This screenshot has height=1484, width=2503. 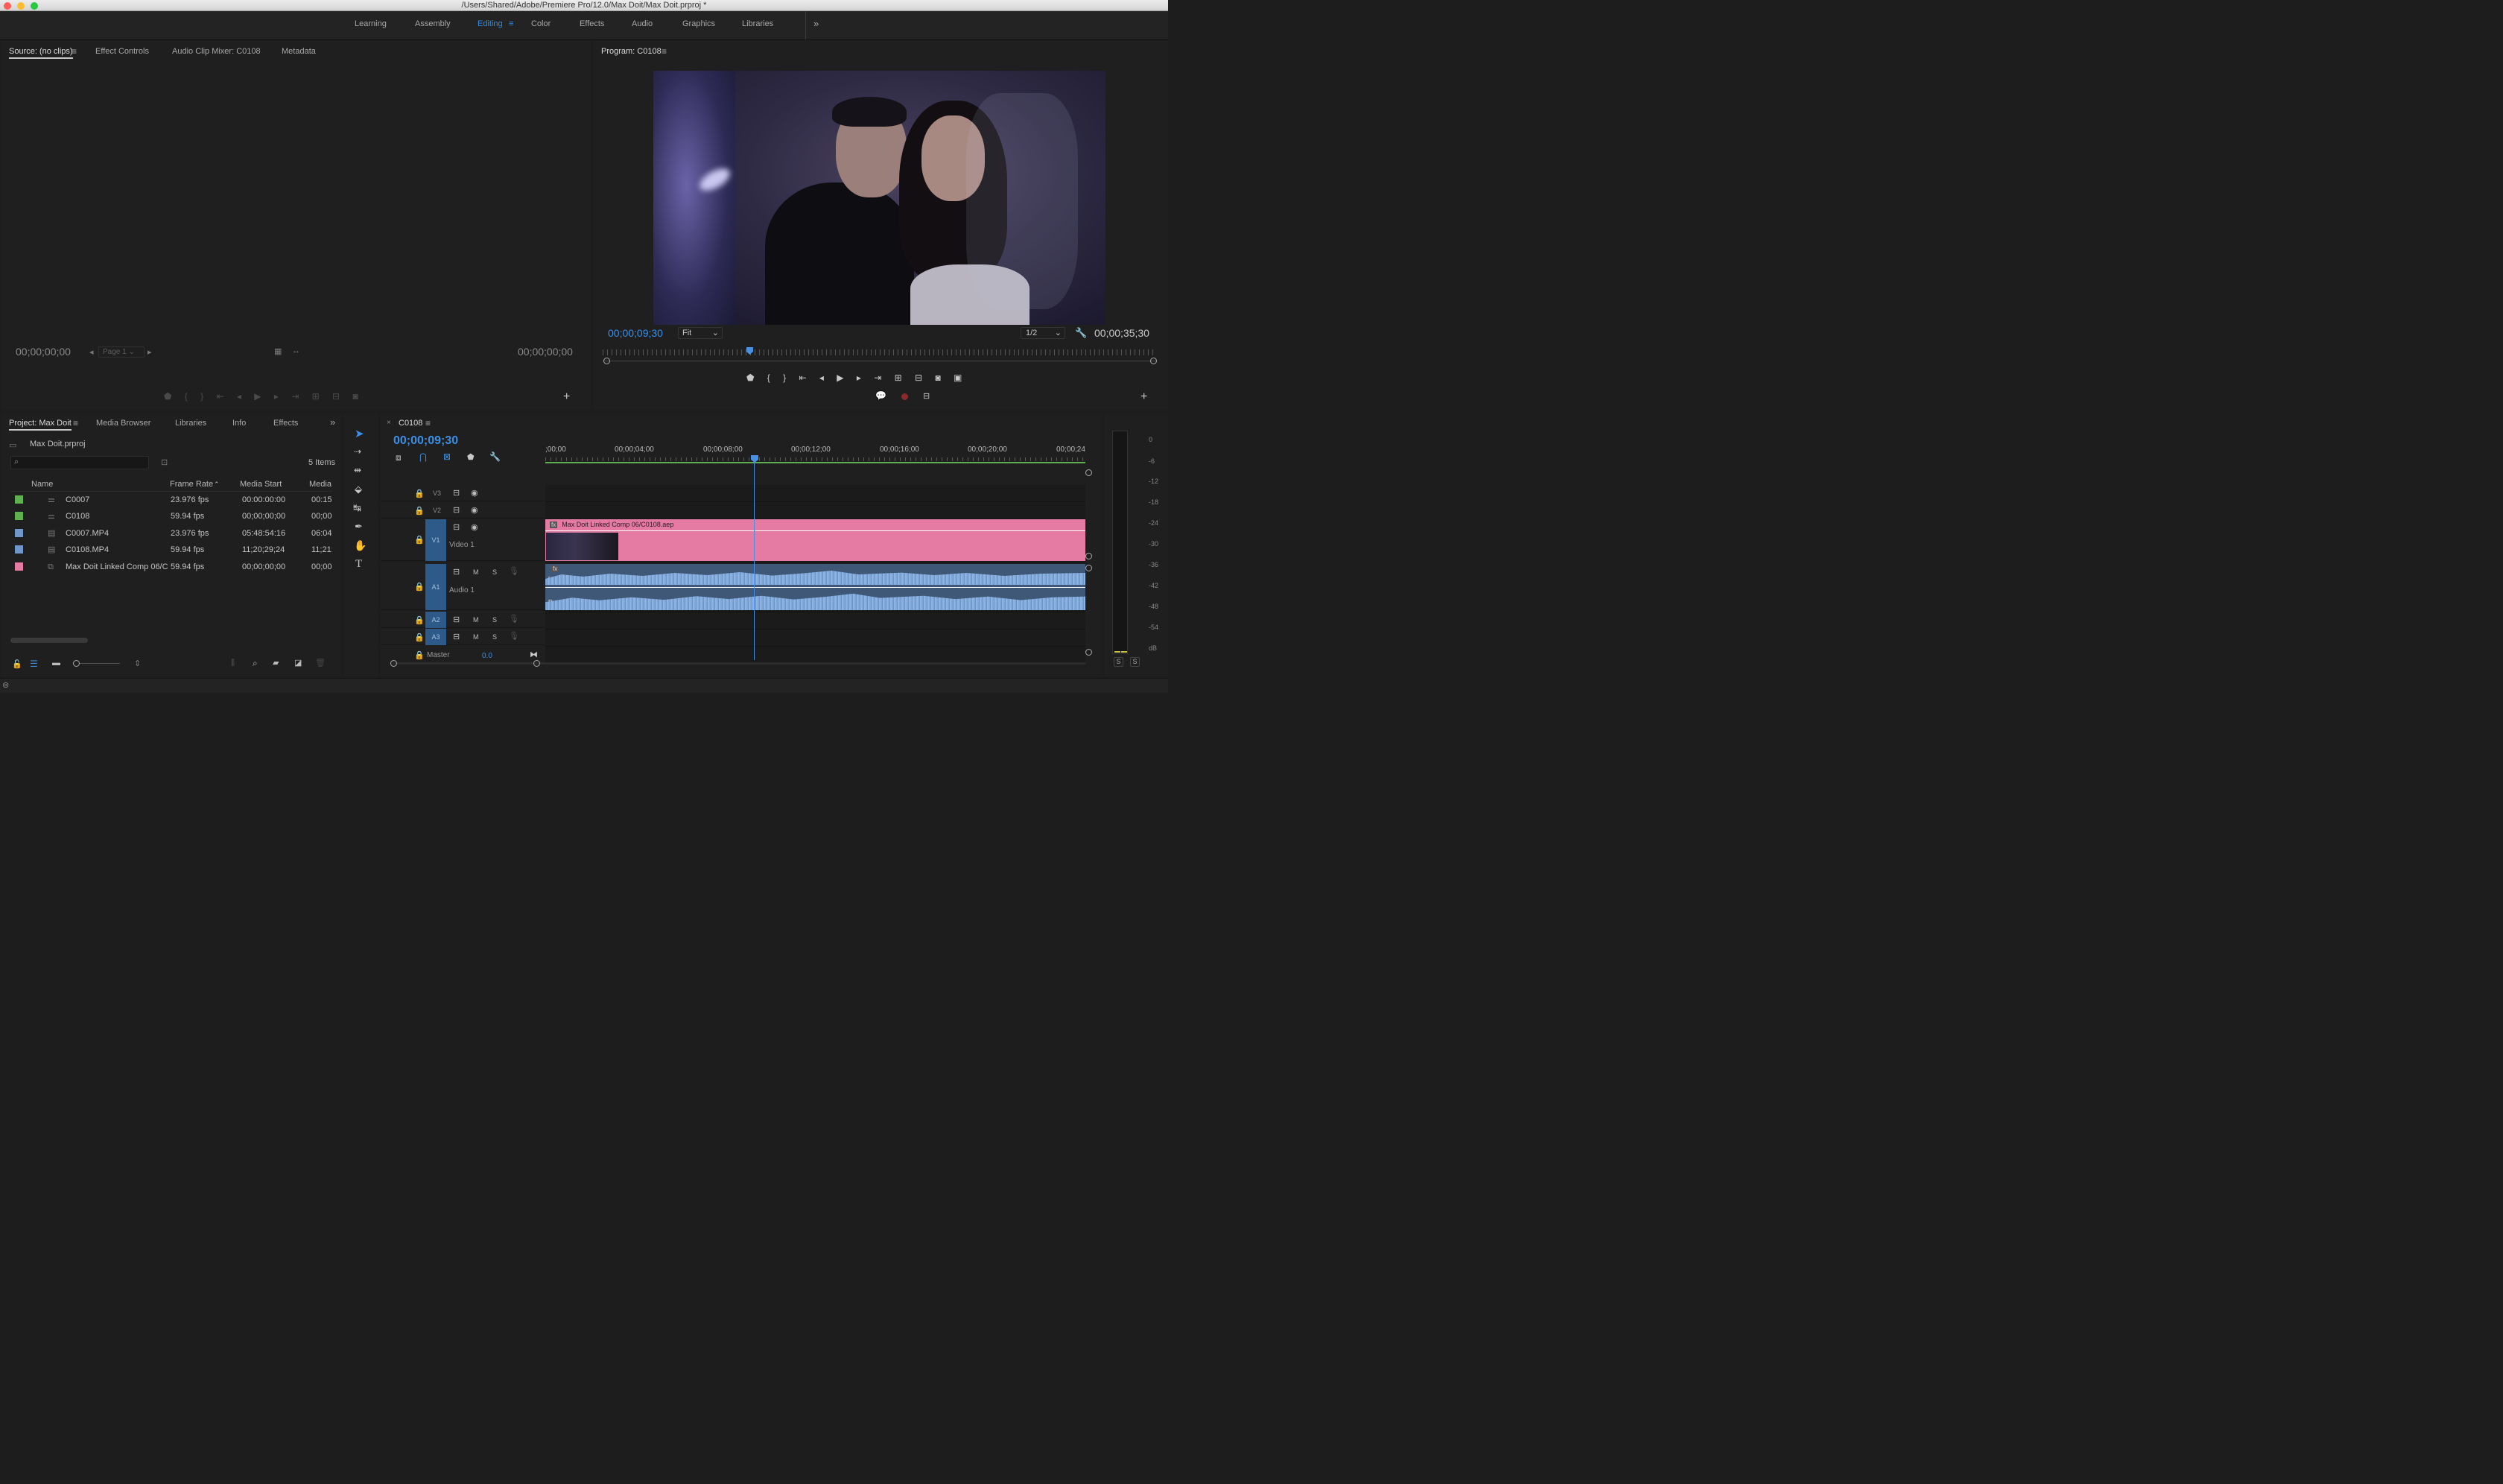 I want to click on comment-icon: 💬, so click(x=881, y=396).